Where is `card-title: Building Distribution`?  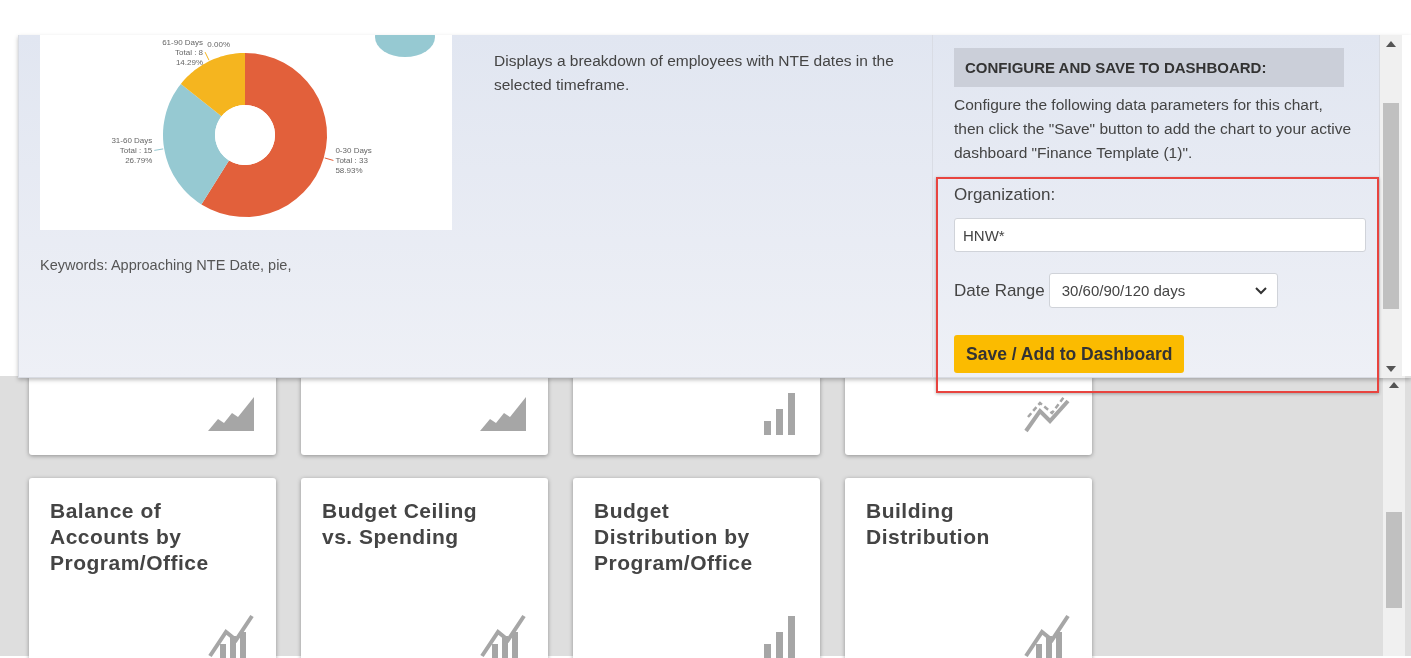
card-title: Building Distribution is located at coordinates (928, 524).